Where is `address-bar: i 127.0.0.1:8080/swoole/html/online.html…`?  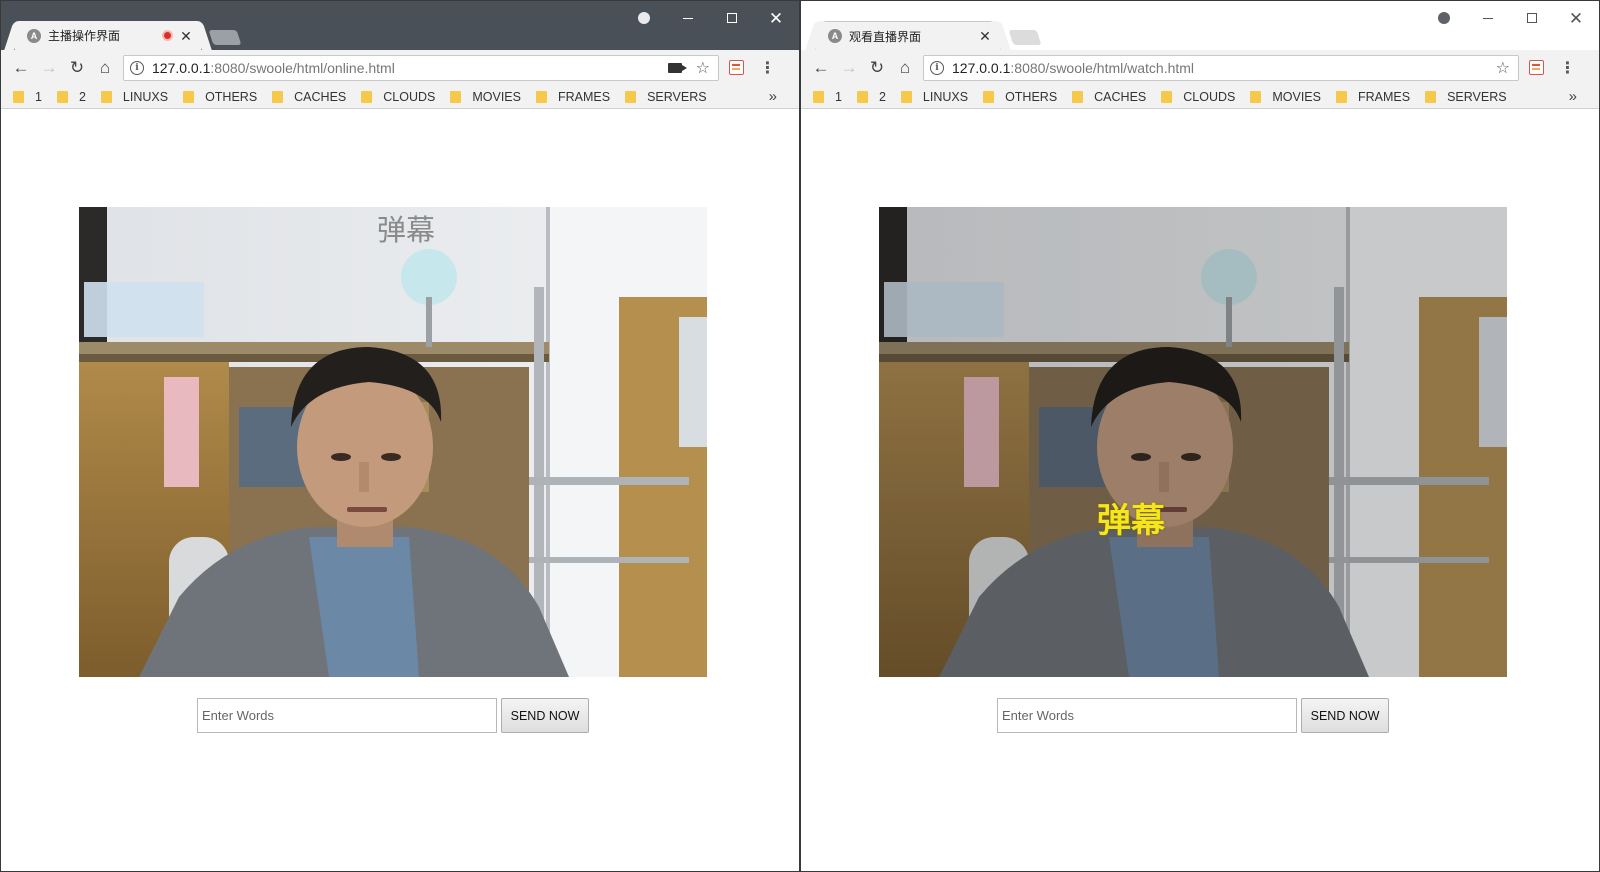
address-bar: i 127.0.0.1:8080/swoole/html/online.html… is located at coordinates (421, 67).